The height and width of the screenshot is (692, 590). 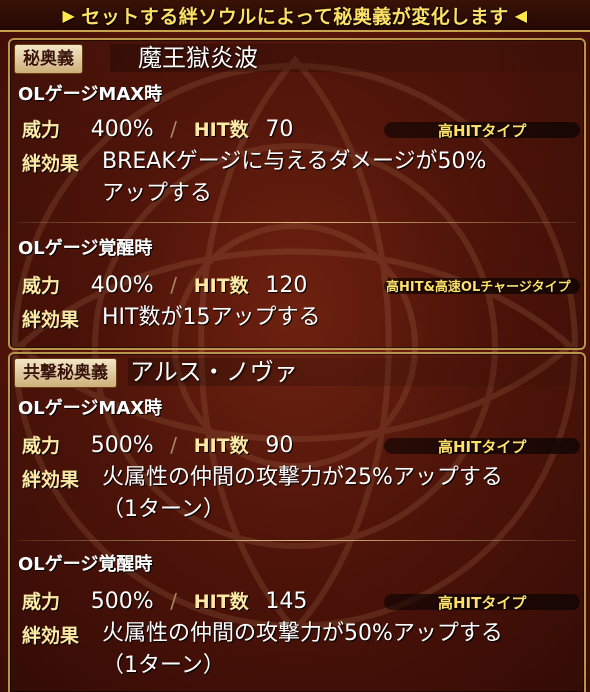 I want to click on skill-type-badge: 共撃秘奥義, so click(x=65, y=373).